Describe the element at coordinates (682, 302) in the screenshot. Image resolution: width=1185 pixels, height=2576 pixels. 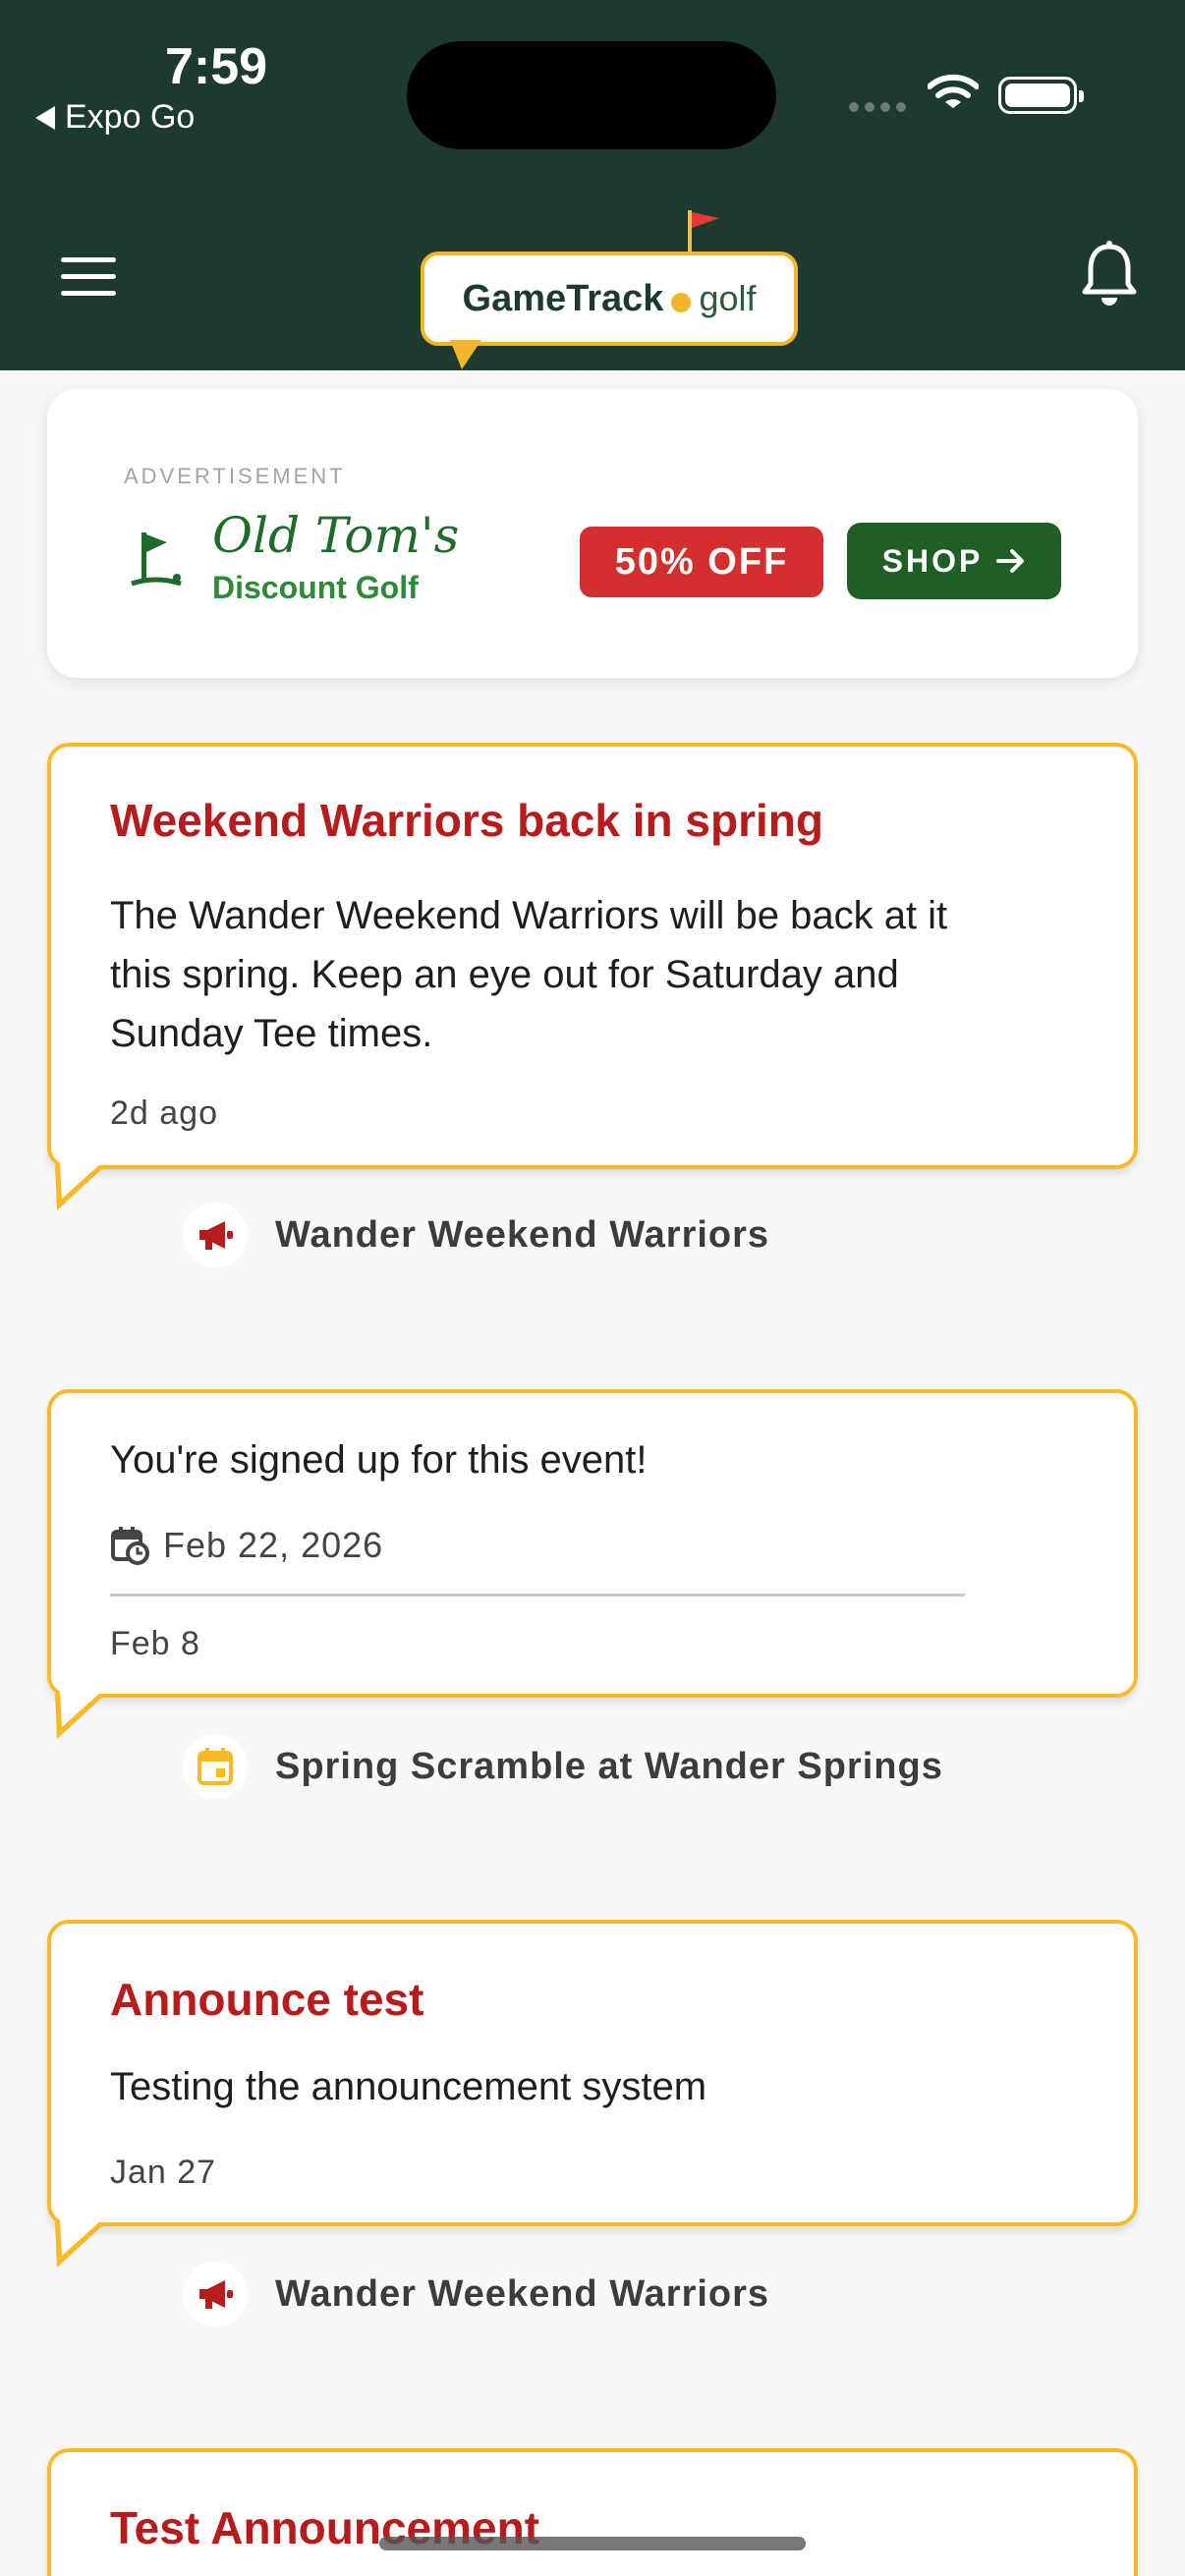
I see `golf-ball-icon` at that location.